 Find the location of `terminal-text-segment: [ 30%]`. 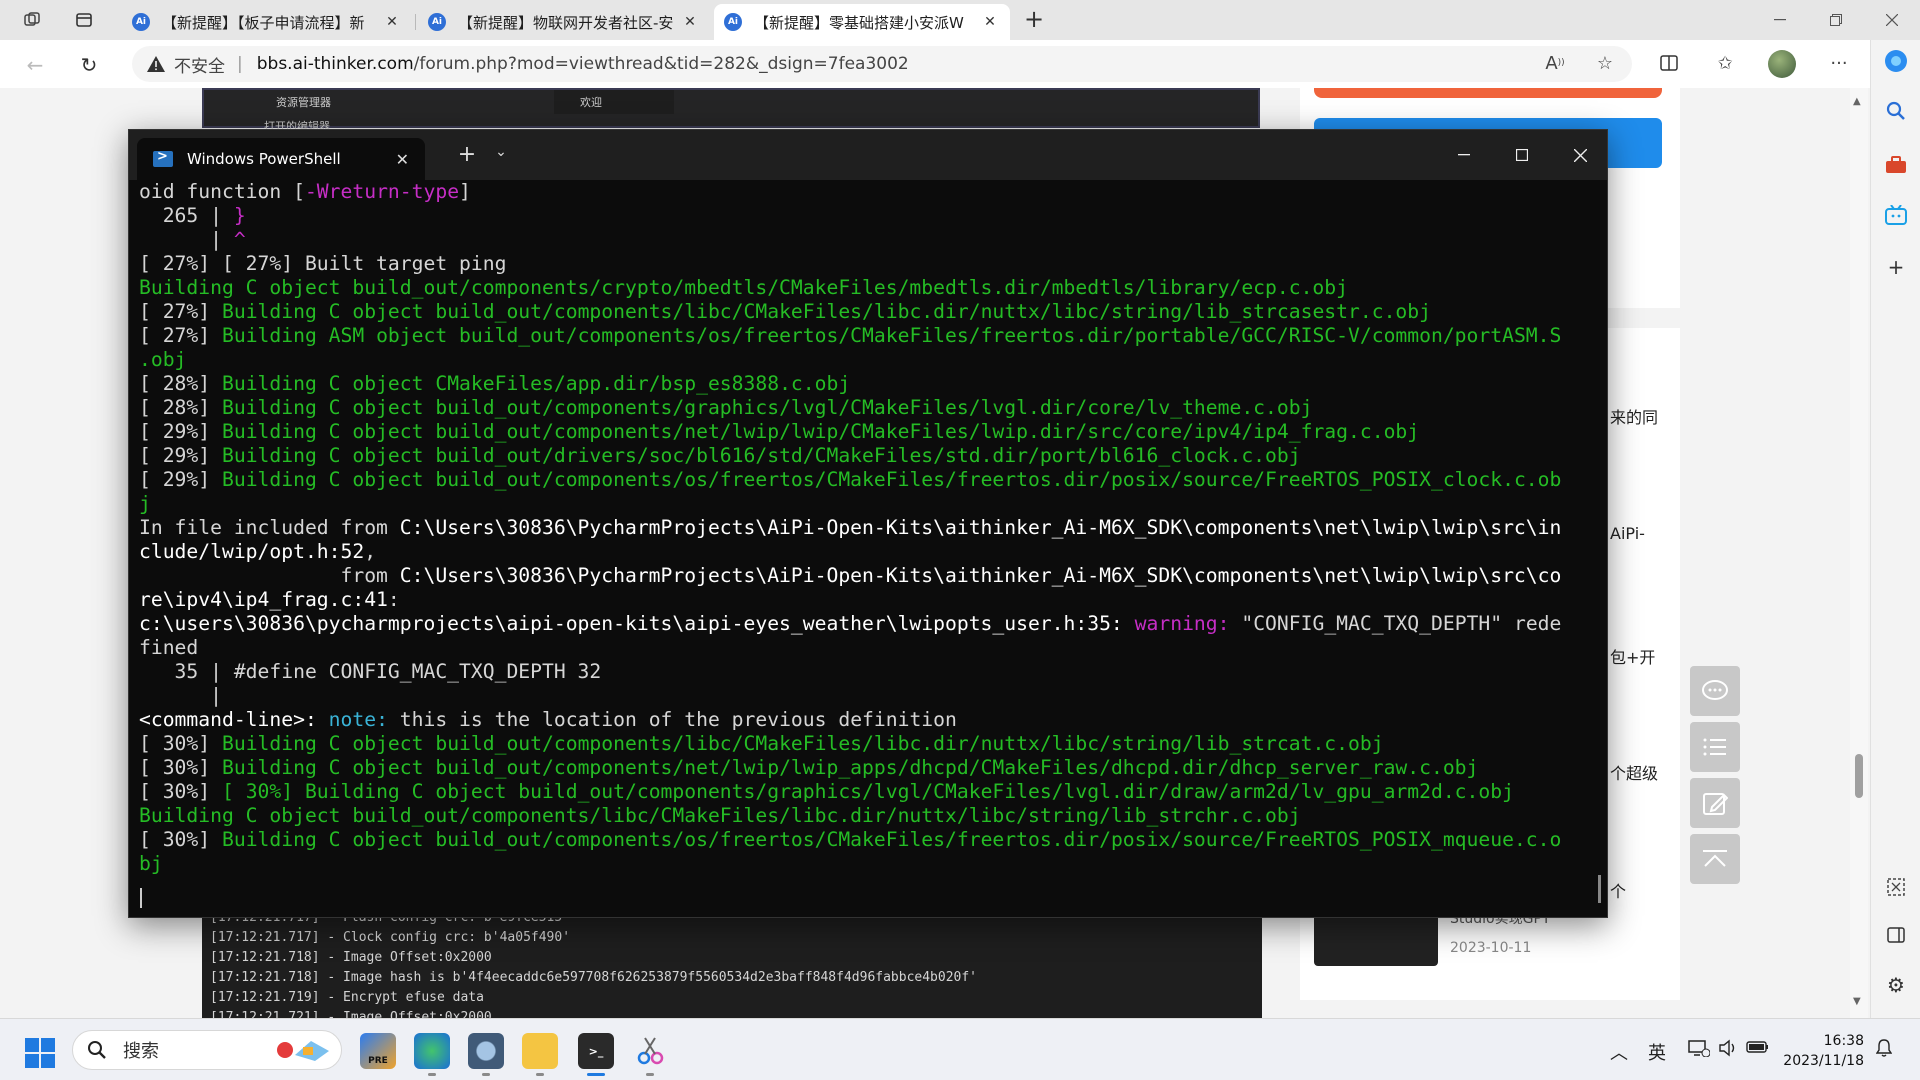

terminal-text-segment: [ 30%] is located at coordinates (180, 767).